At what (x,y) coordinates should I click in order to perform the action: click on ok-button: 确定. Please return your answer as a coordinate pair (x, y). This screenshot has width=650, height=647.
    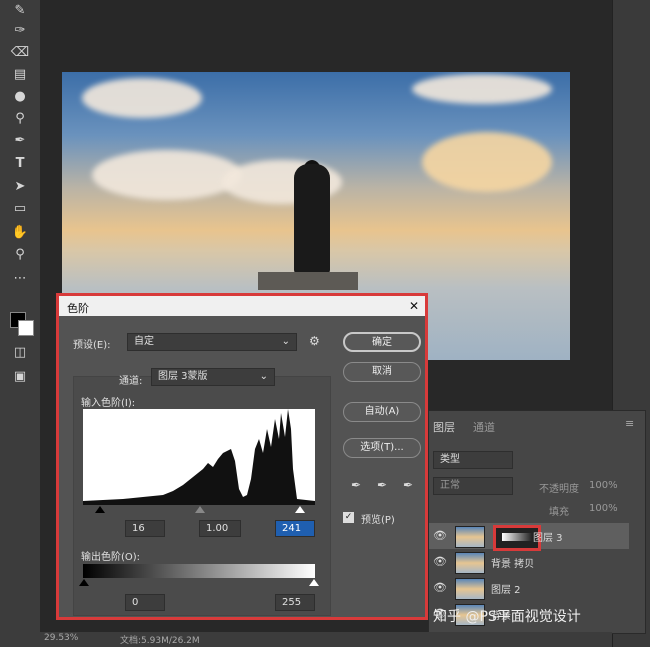
    Looking at the image, I should click on (382, 342).